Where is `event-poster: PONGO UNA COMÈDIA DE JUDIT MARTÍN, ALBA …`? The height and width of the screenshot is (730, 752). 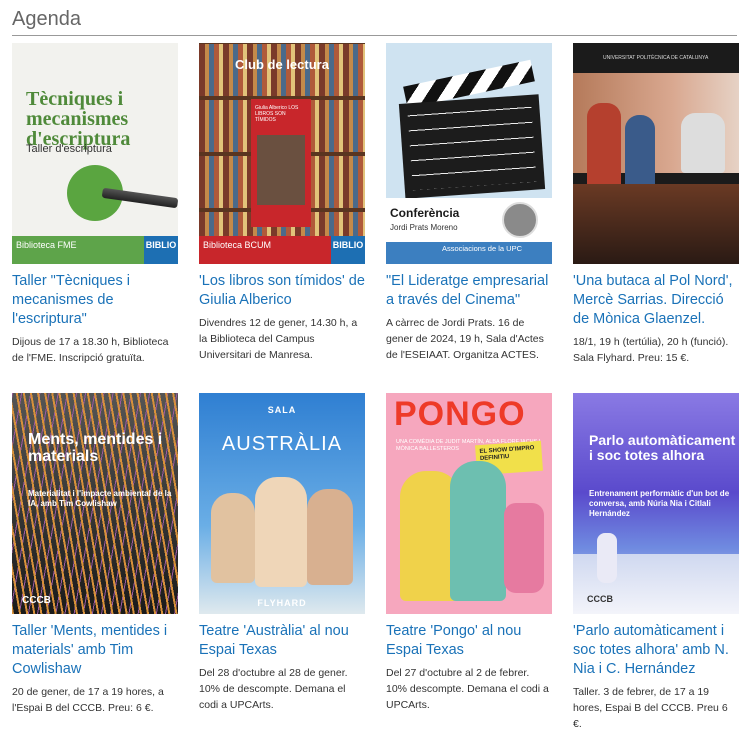
event-poster: PONGO UNA COMÈDIA DE JUDIT MARTÍN, ALBA … is located at coordinates (469, 503).